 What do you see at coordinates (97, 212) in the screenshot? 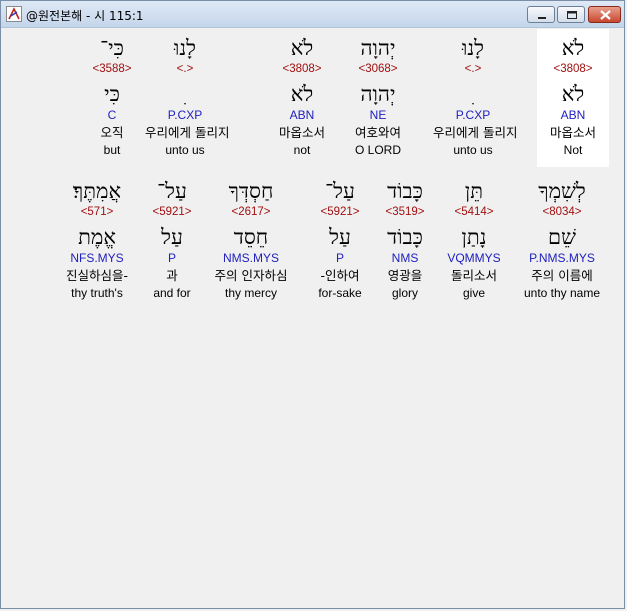
I see `strong-number: <571>` at bounding box center [97, 212].